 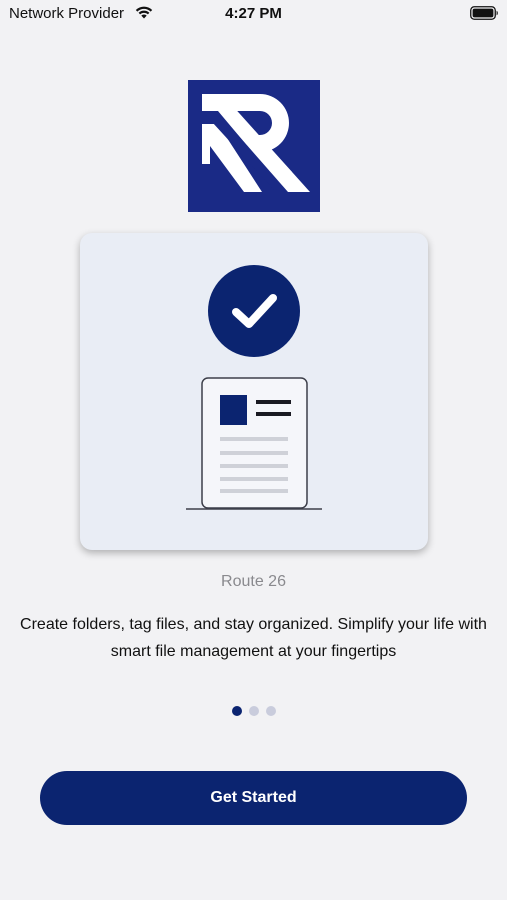 What do you see at coordinates (253, 798) in the screenshot?
I see `get-started-button: Get Started` at bounding box center [253, 798].